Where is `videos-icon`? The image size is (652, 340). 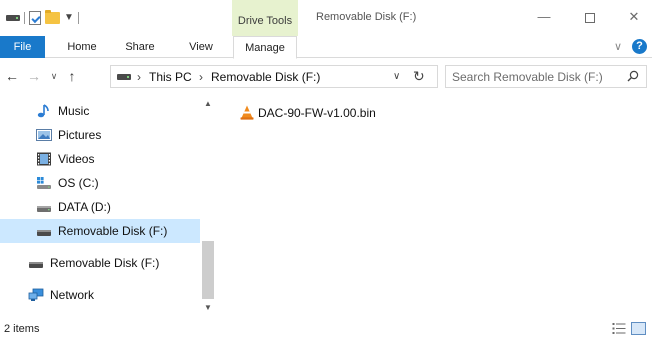 videos-icon is located at coordinates (44, 159).